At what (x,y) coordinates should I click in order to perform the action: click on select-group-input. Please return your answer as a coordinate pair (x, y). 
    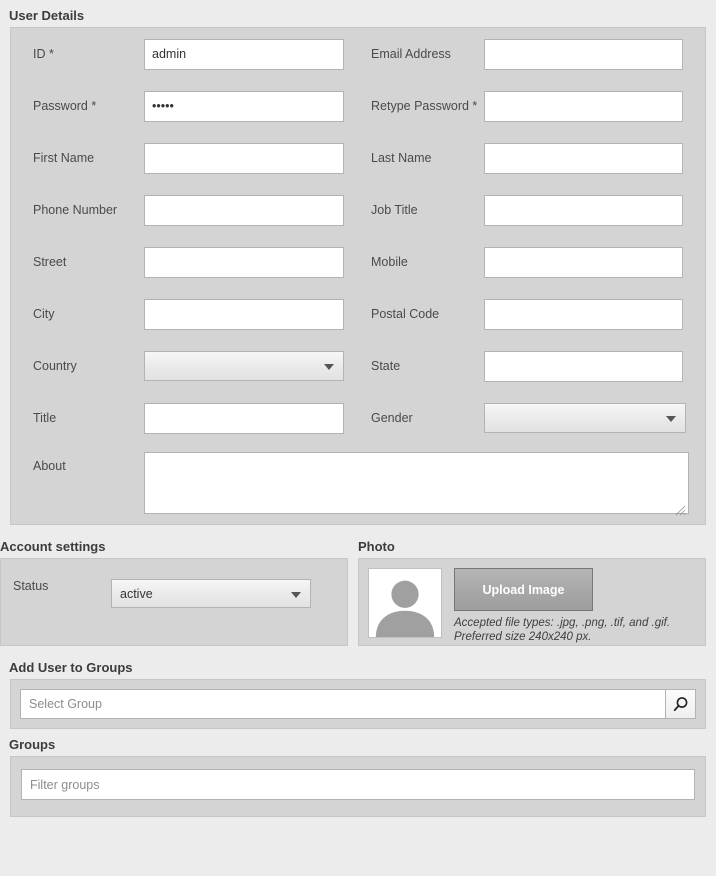
    Looking at the image, I should click on (343, 704).